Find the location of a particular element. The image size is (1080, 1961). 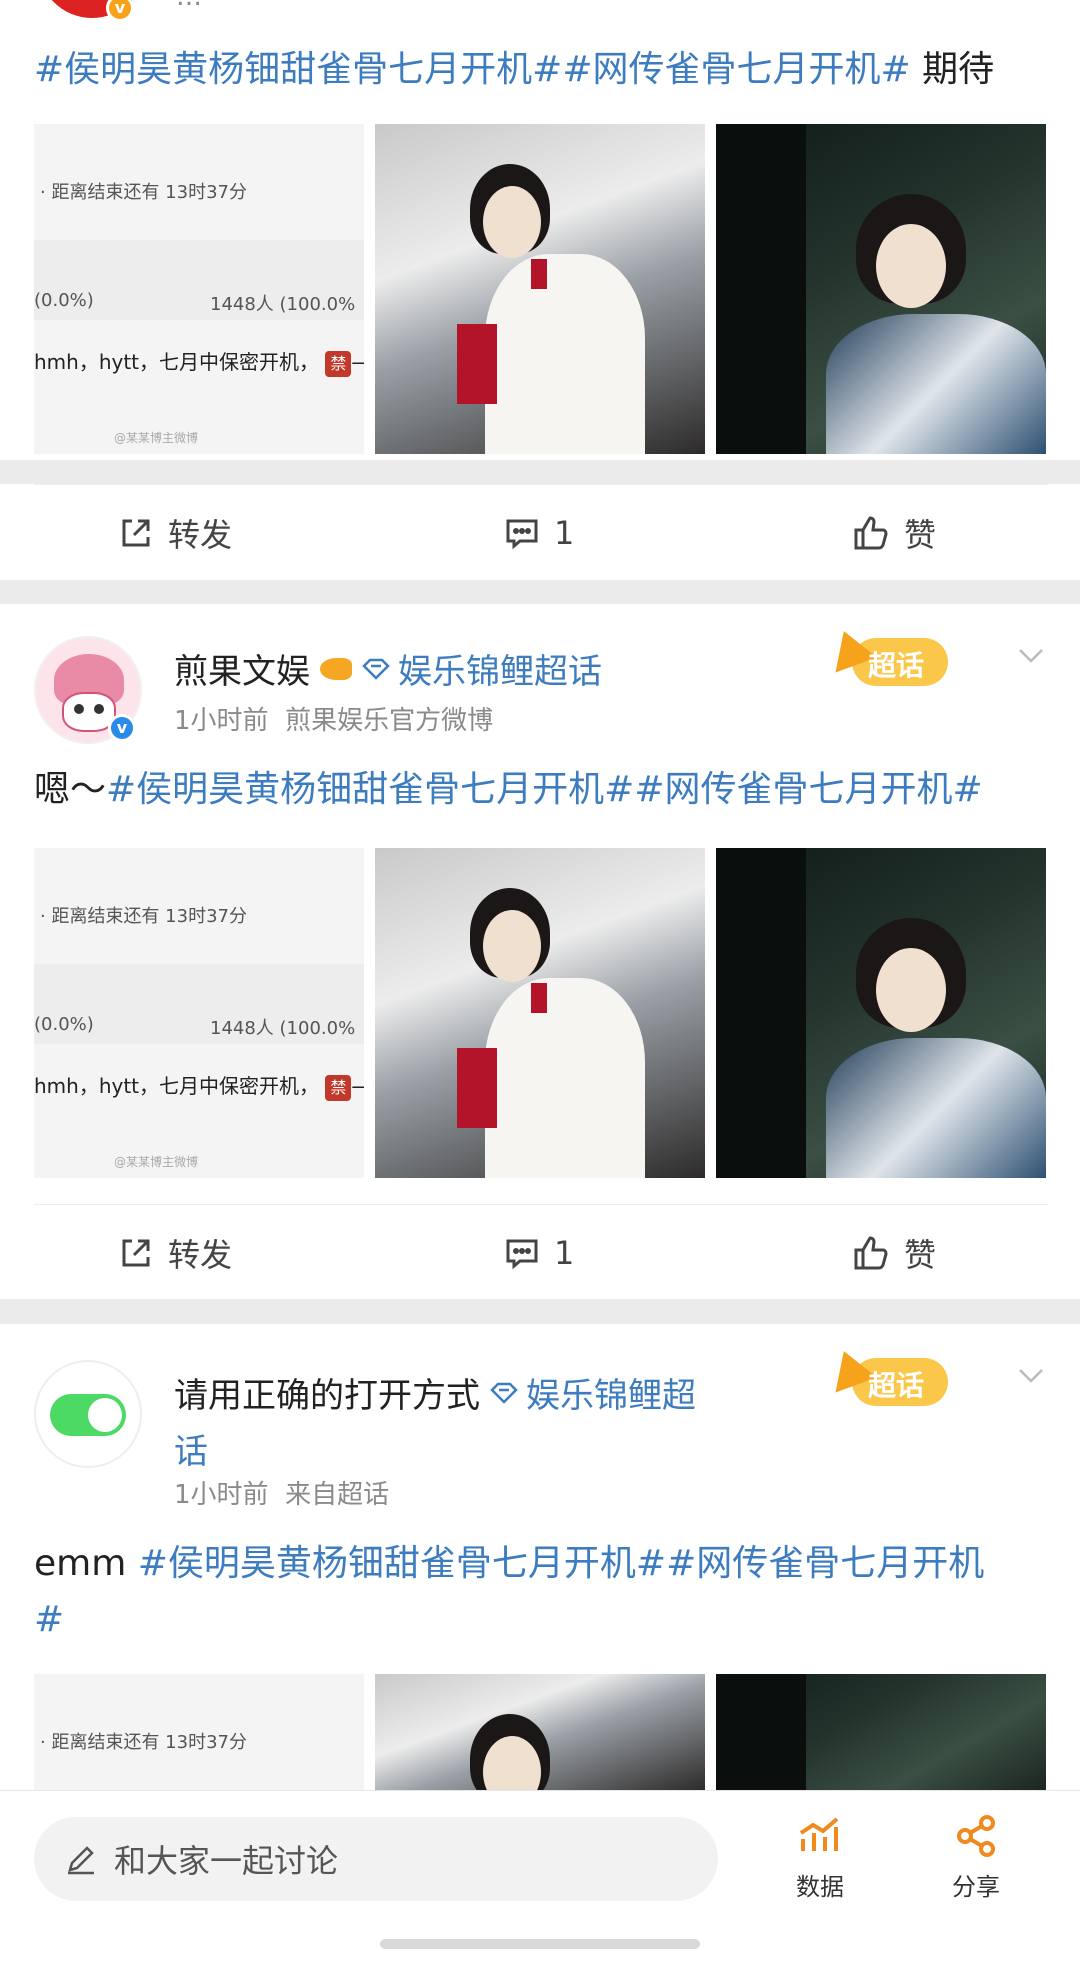

image-grid: · 距离结束还有 13时37分 is located at coordinates (541, 1732).